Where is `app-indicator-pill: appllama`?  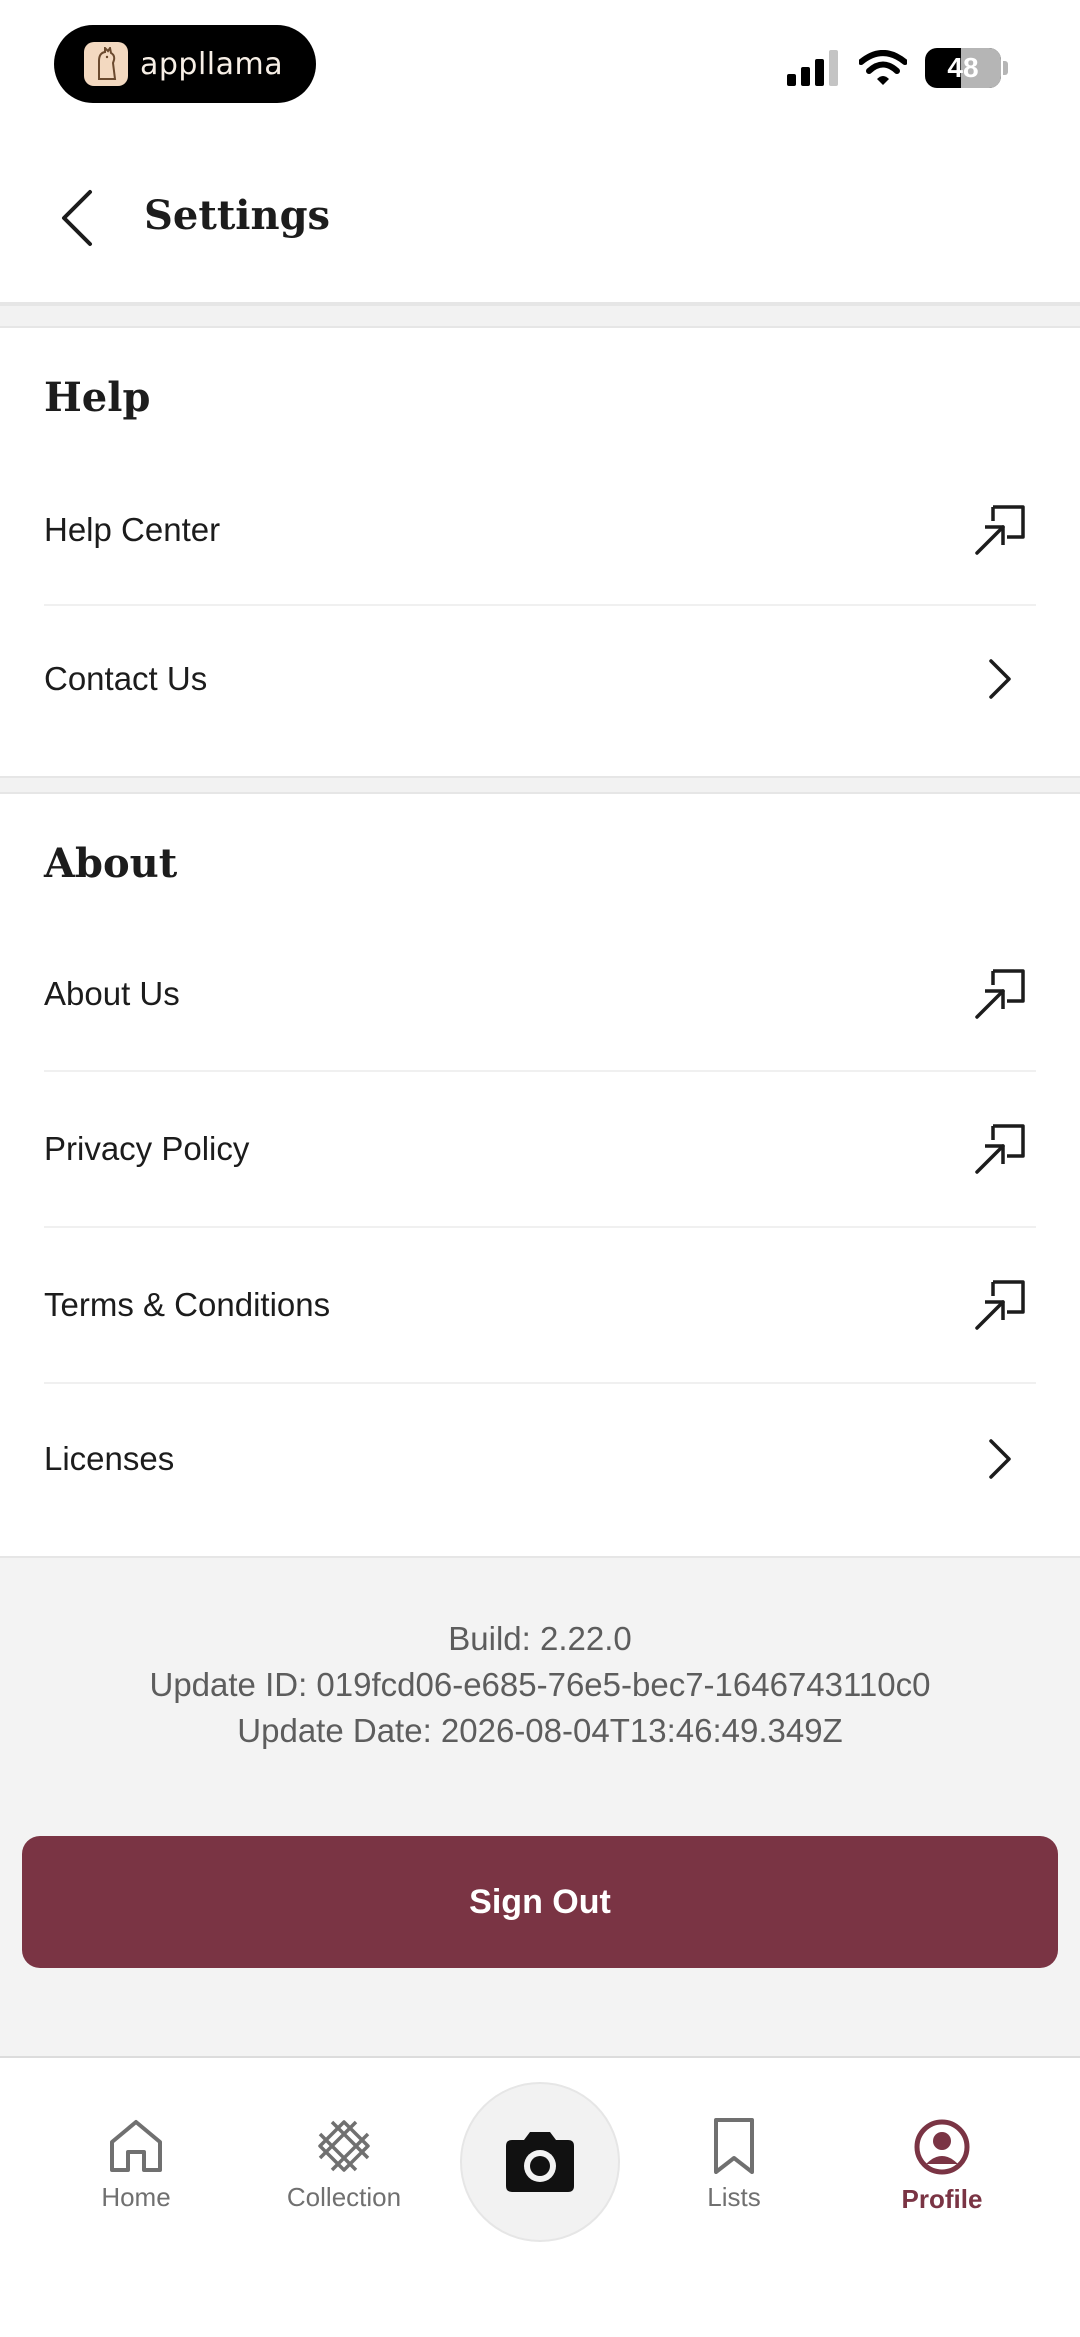
app-indicator-pill: appllama is located at coordinates (185, 64).